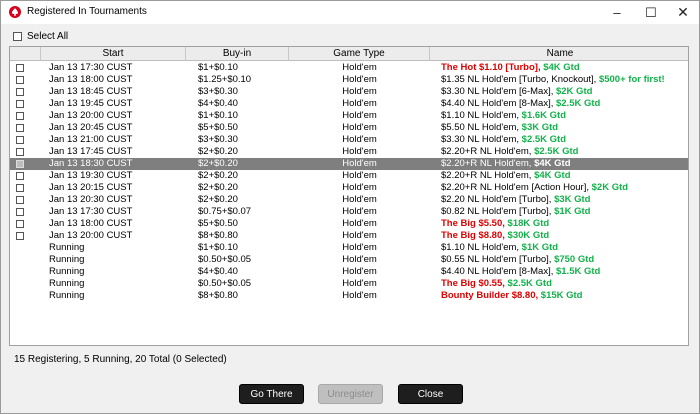  Describe the element at coordinates (25, 54) in the screenshot. I see `column-header-select` at that location.